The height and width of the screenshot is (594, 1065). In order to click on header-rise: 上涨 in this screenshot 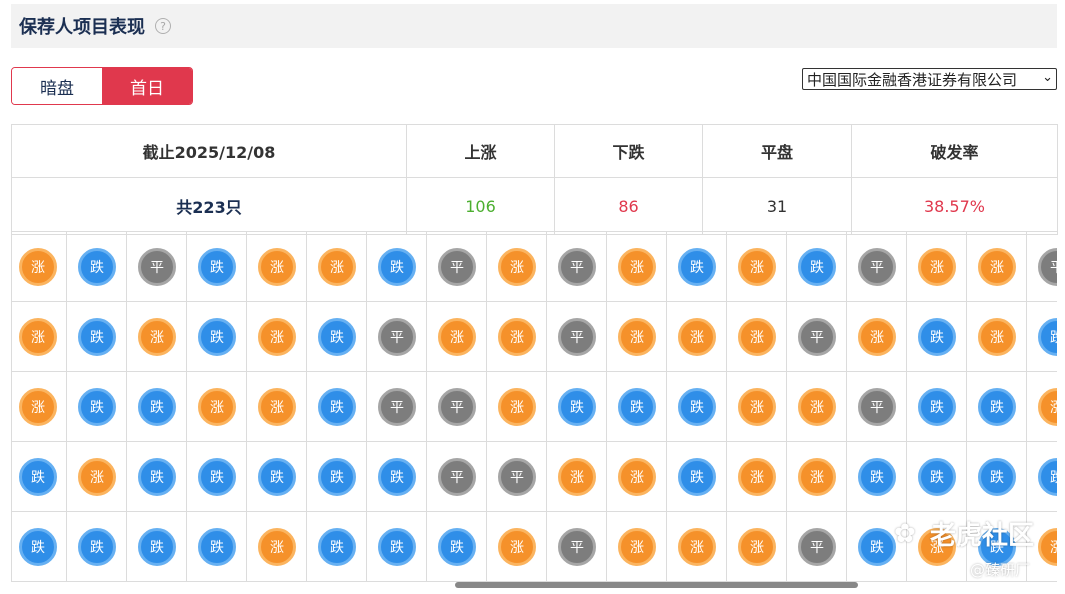, I will do `click(480, 151)`.